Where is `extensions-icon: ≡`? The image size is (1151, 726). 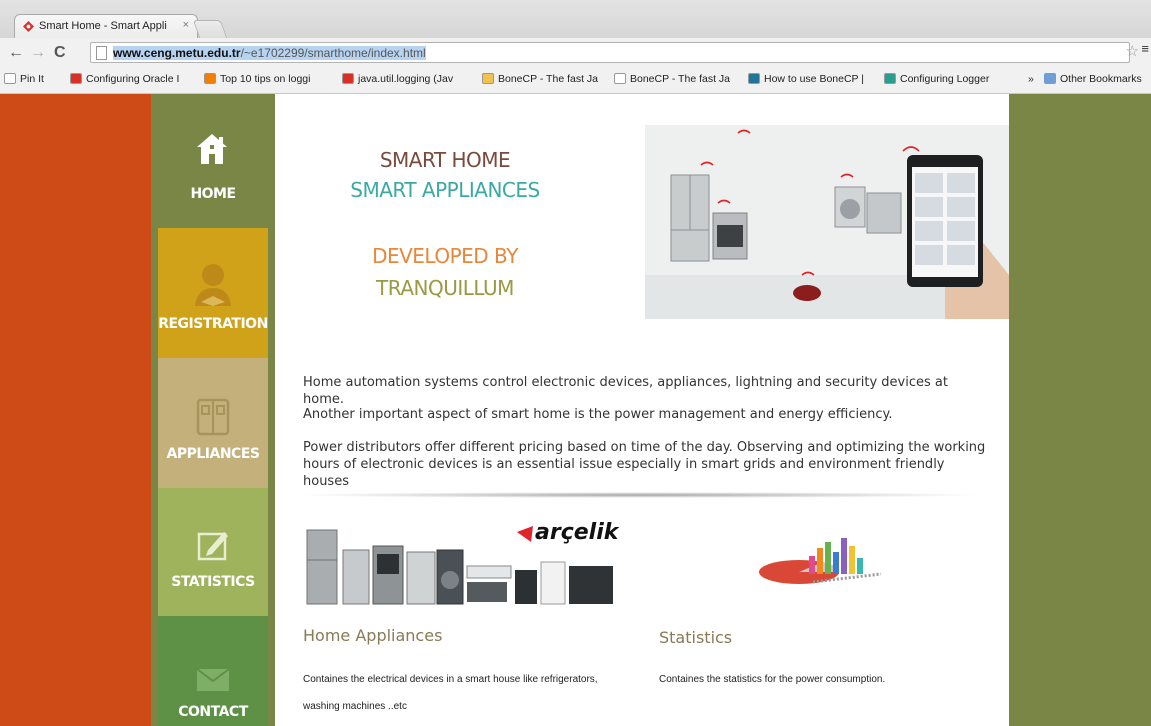 extensions-icon: ≡ is located at coordinates (1145, 48).